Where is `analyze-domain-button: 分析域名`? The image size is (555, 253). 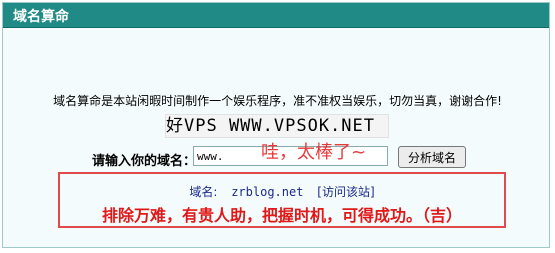
analyze-domain-button: 分析域名 is located at coordinates (432, 157).